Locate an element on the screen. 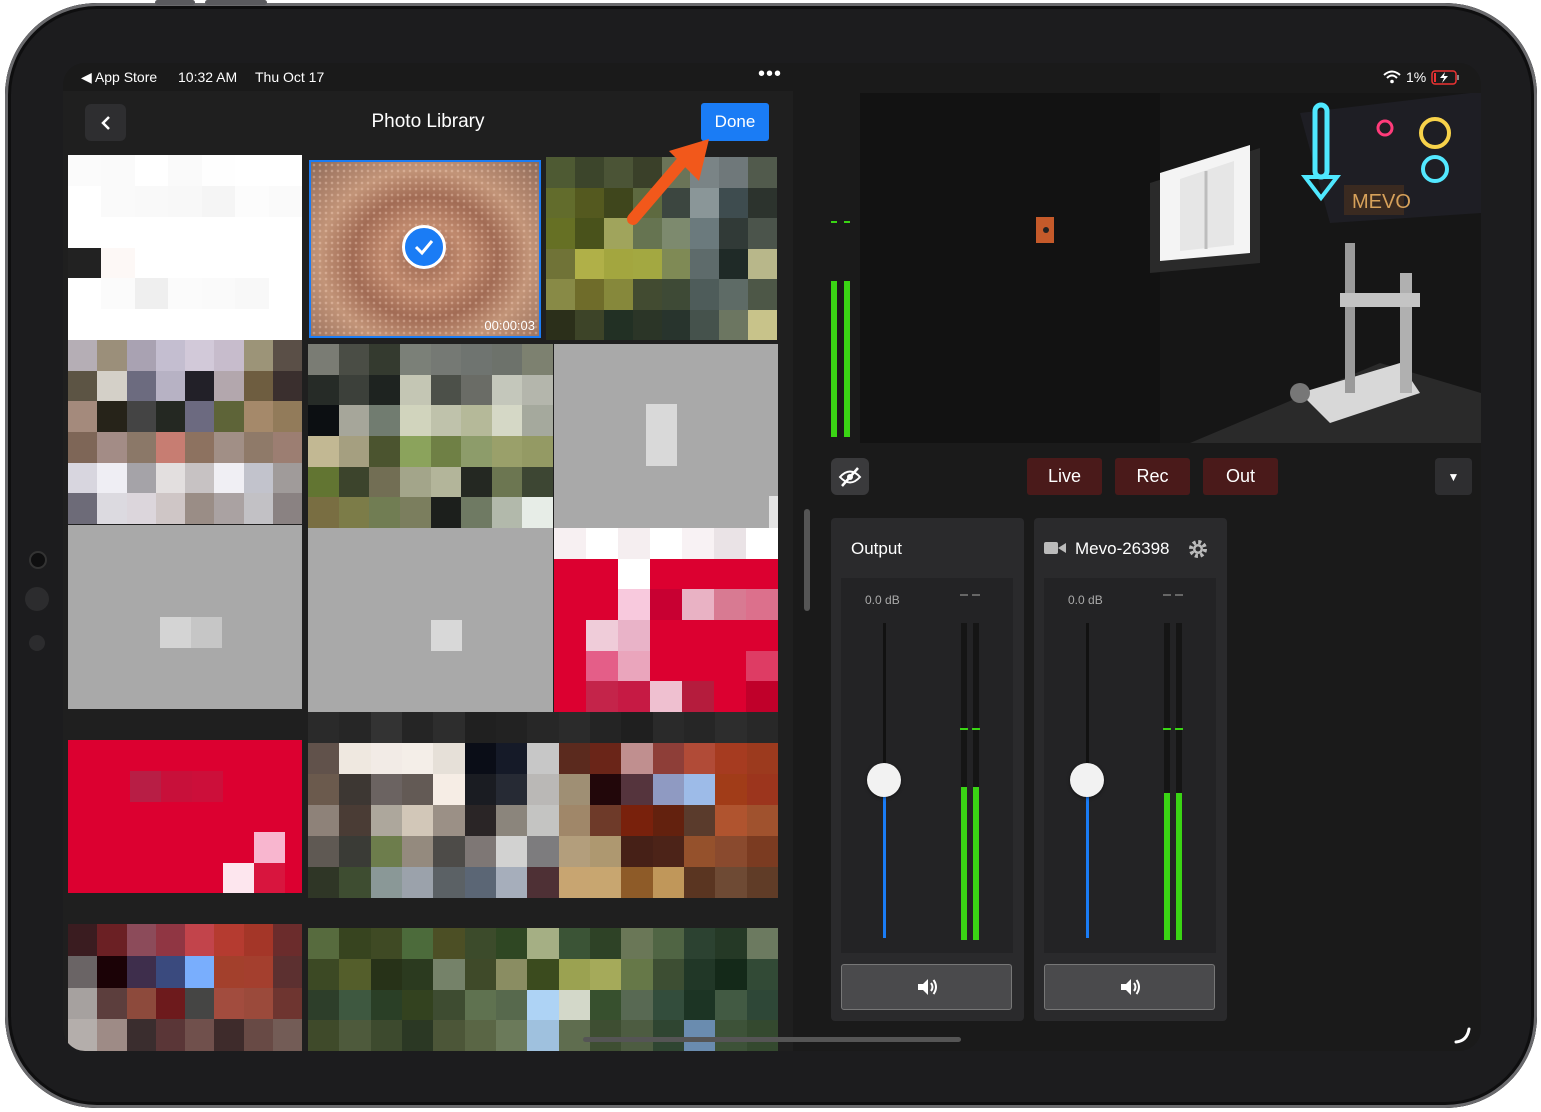 This screenshot has height=1112, width=1541. camera-dot is located at coordinates (38, 560).